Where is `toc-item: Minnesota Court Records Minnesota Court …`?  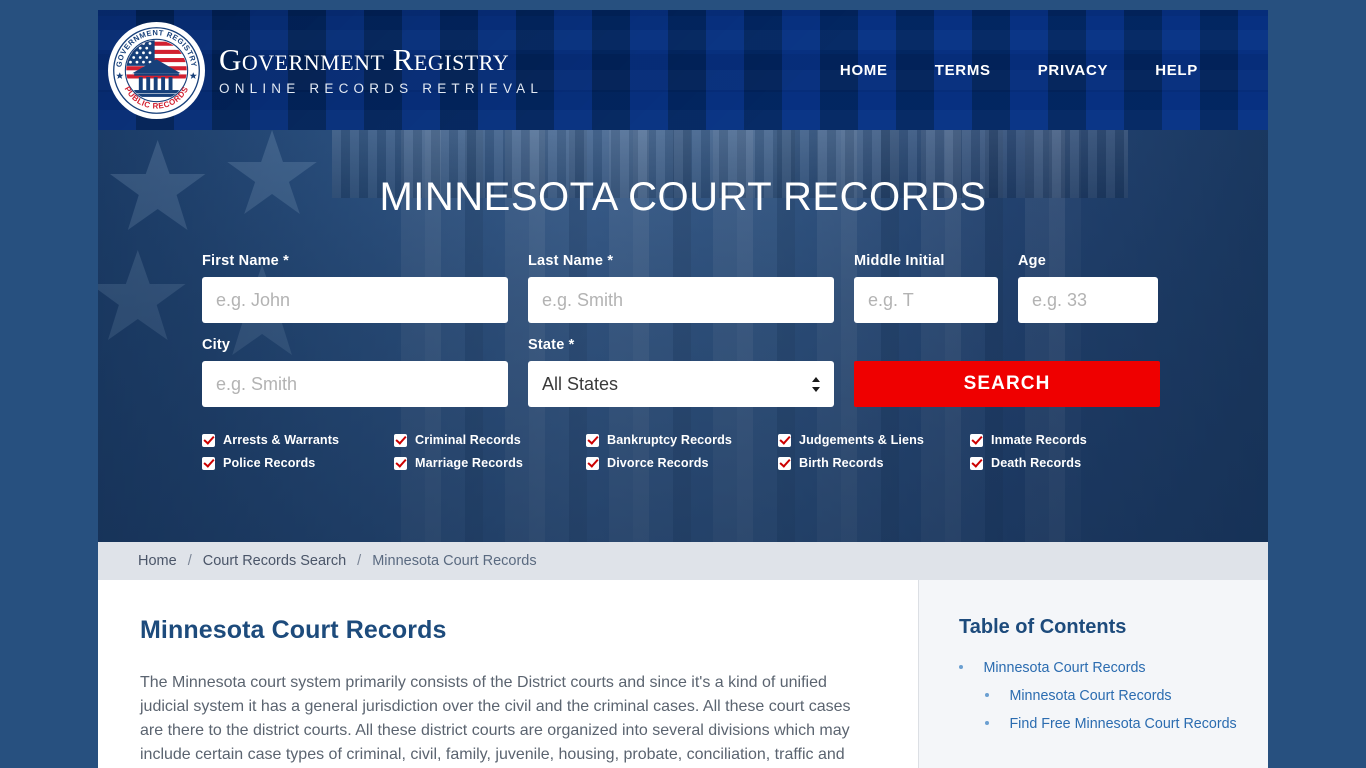
toc-item: Minnesota Court Records Minnesota Court … is located at coordinates (1101, 696).